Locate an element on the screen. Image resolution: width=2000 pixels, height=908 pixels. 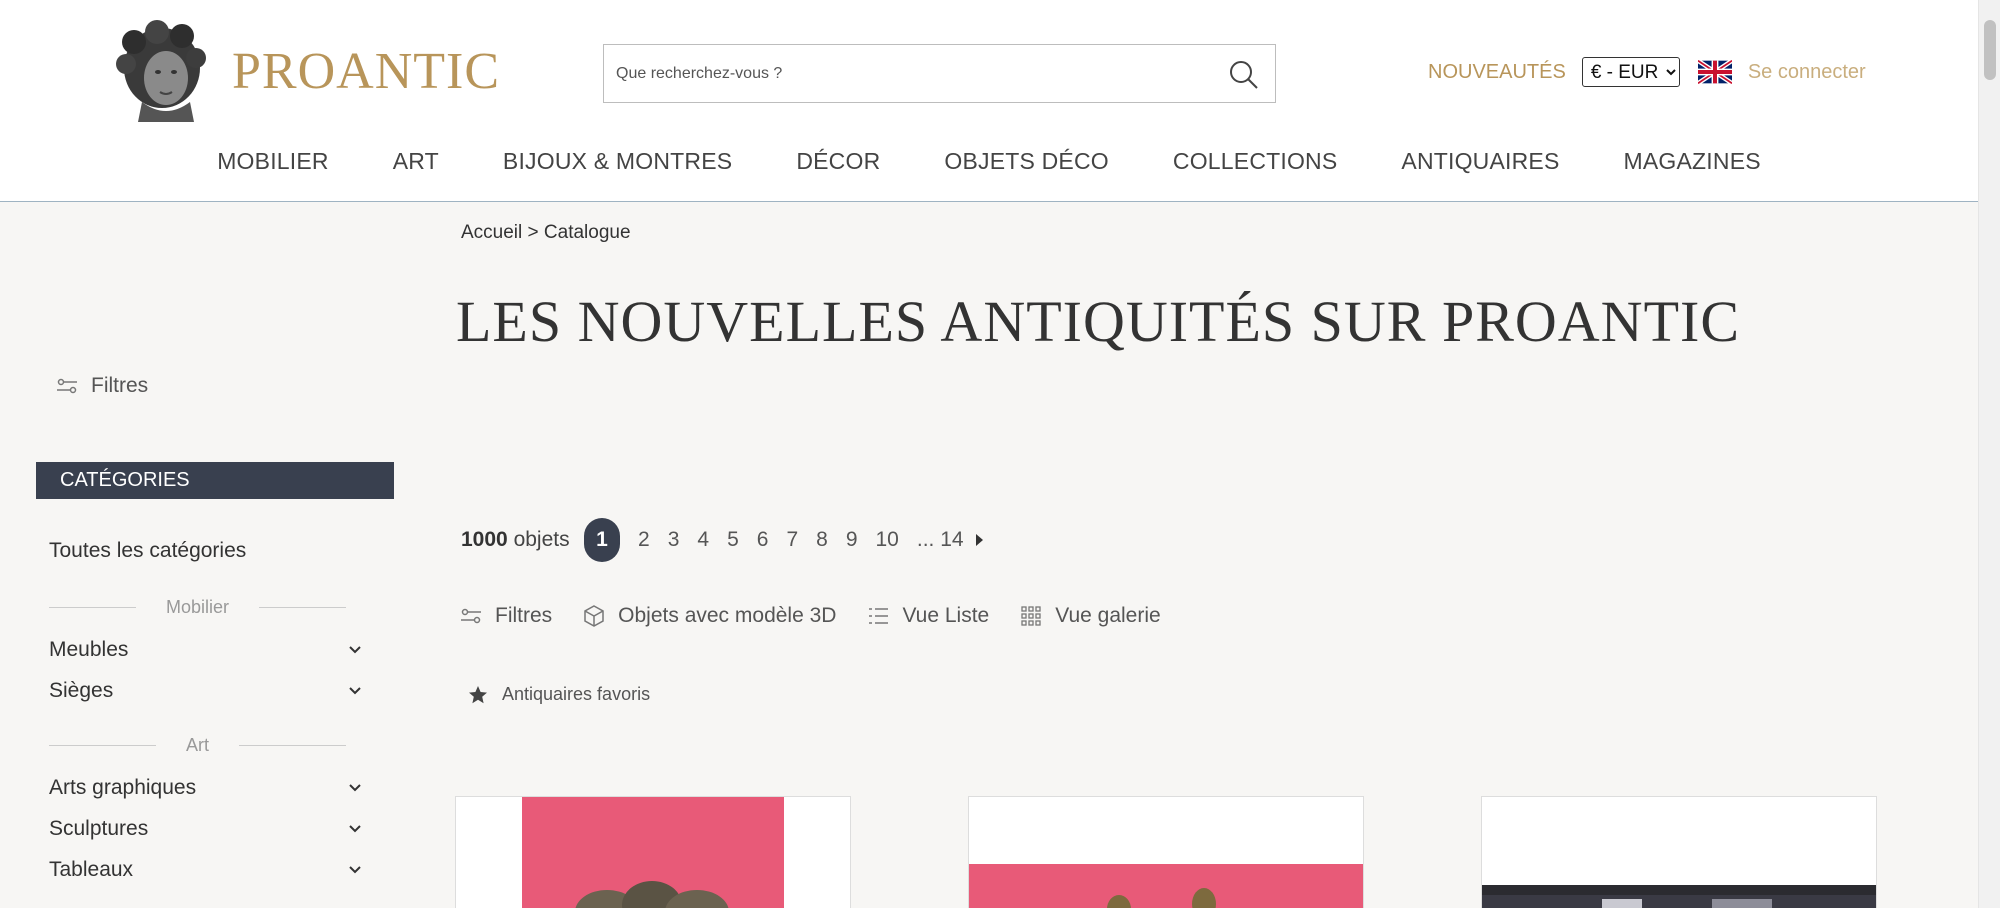
brand-name: PROANTIC is located at coordinates (366, 71).